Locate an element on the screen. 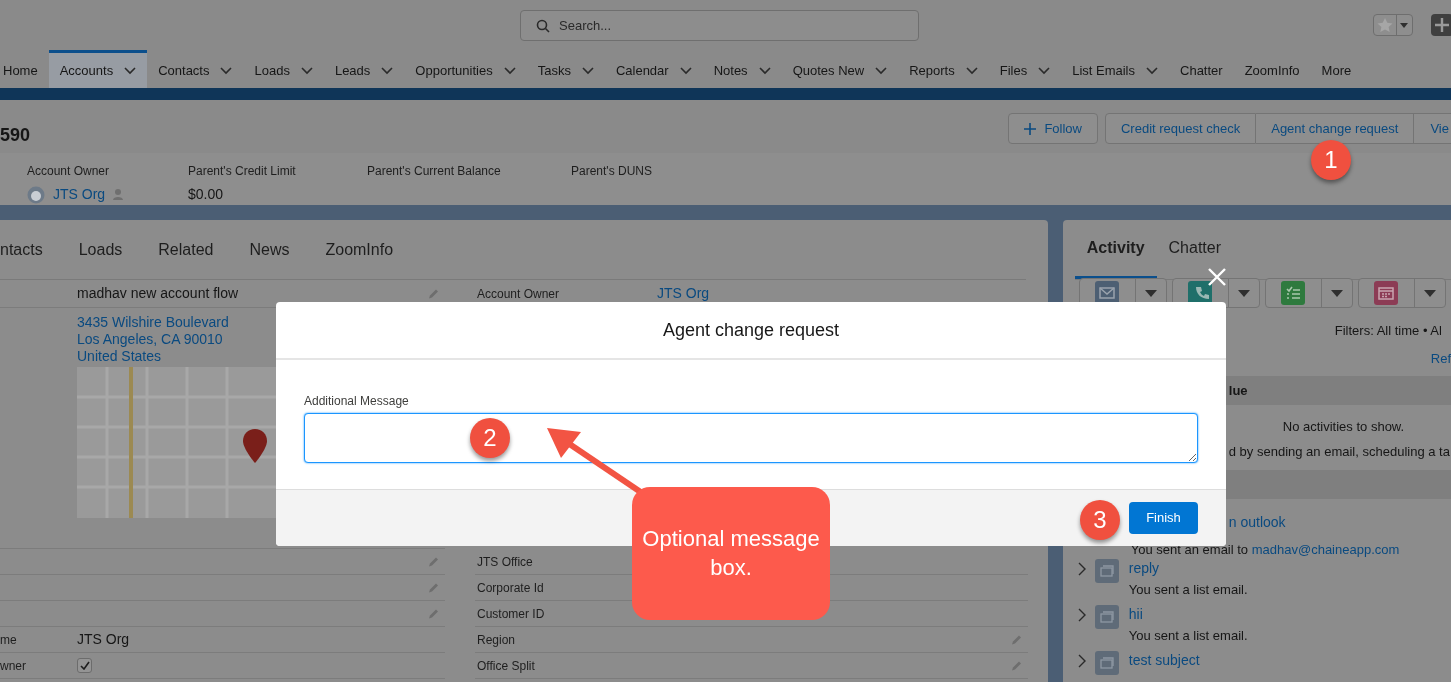 The height and width of the screenshot is (682, 1451). filters-text: Filters: All time • Al is located at coordinates (1388, 331).